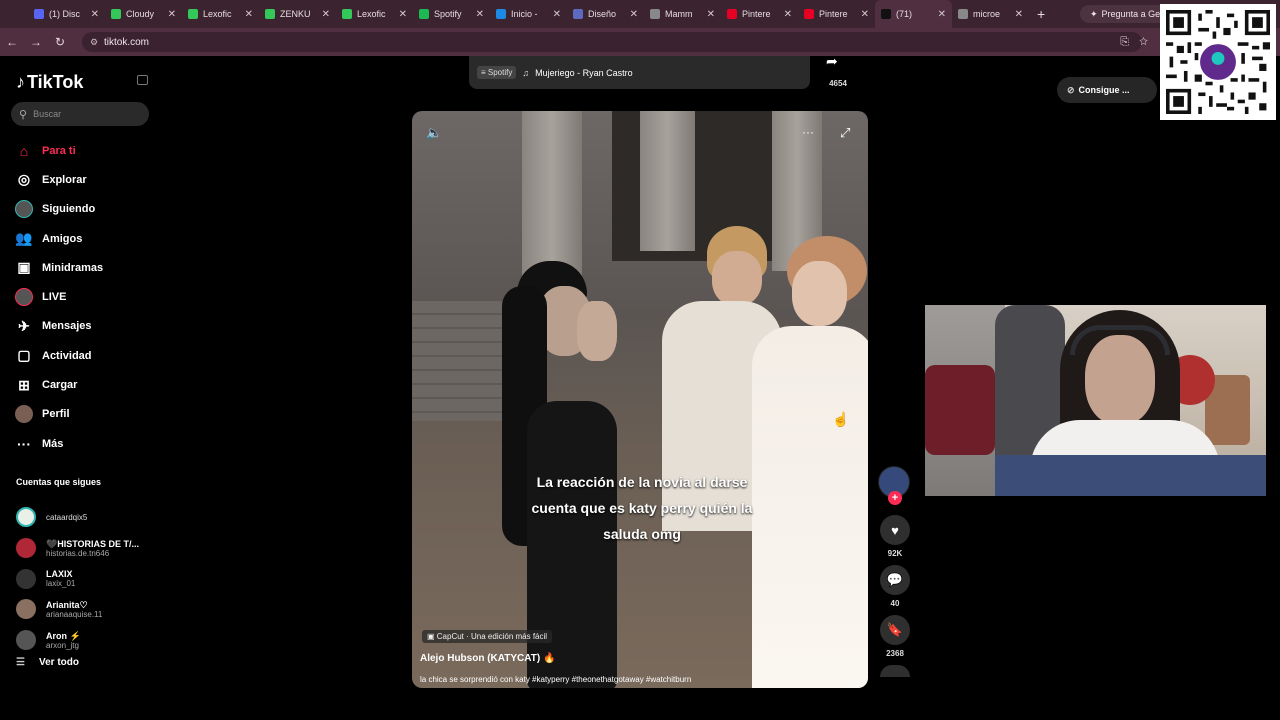 This screenshot has width=1280, height=720. I want to click on followed-account: LAXIX laxix_01, so click(77, 578).